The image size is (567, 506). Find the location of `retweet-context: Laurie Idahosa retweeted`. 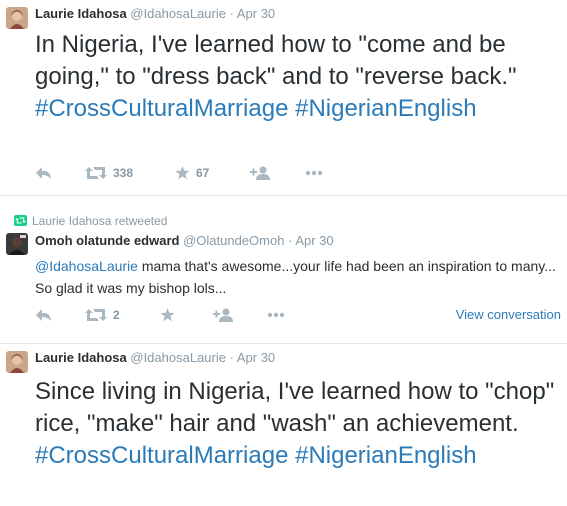

retweet-context: Laurie Idahosa retweeted is located at coordinates (90, 221).